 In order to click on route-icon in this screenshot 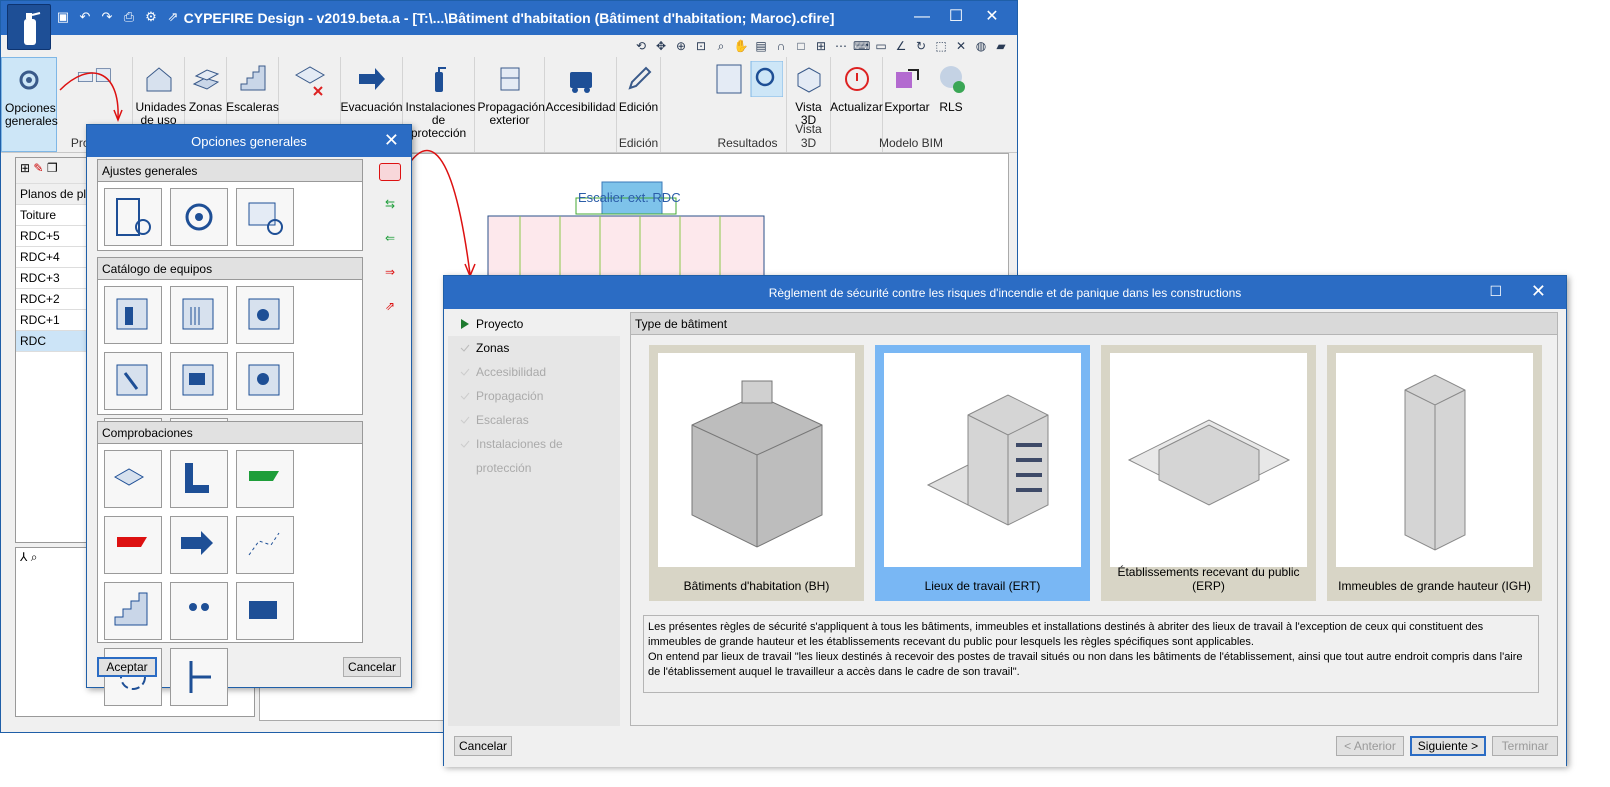, I will do `click(264, 544)`.